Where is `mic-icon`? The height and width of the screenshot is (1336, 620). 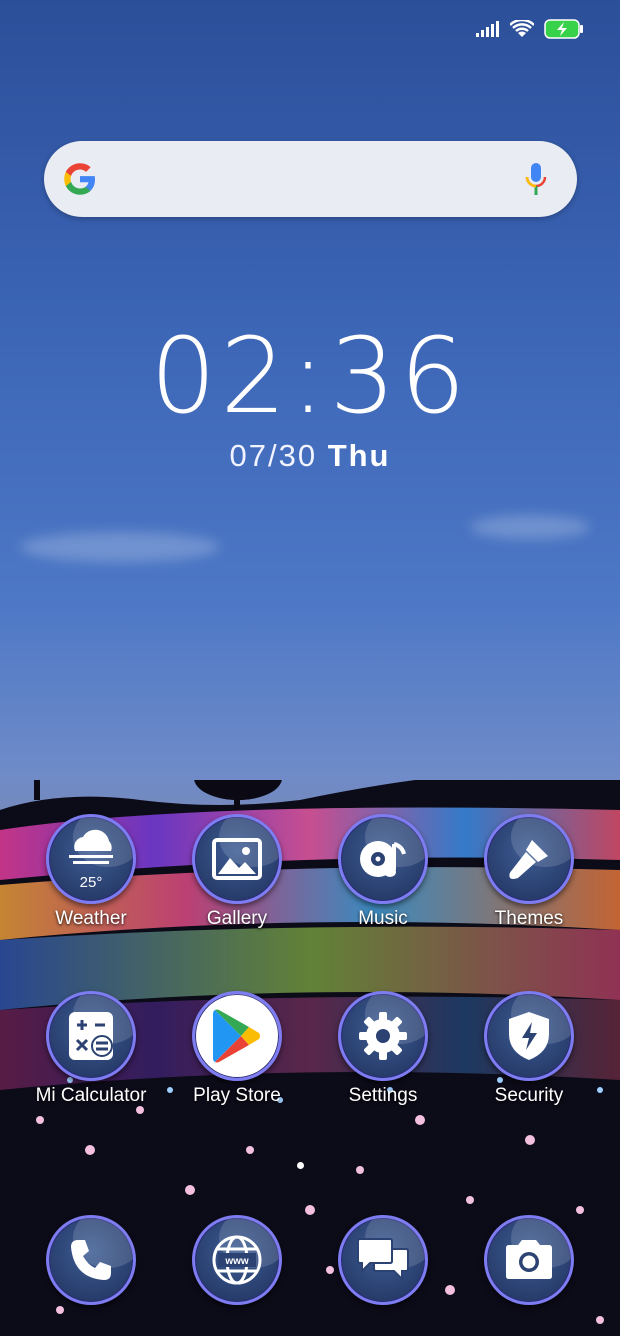 mic-icon is located at coordinates (536, 179).